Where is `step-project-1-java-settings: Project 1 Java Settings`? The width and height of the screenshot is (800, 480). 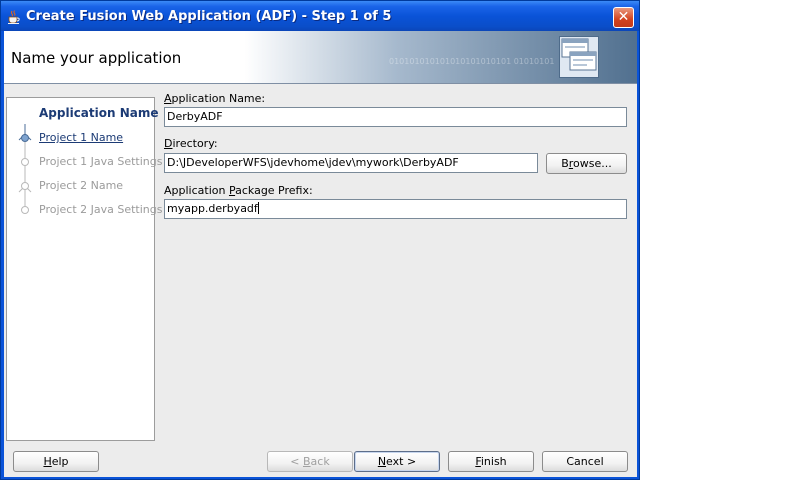 step-project-1-java-settings: Project 1 Java Settings is located at coordinates (84, 162).